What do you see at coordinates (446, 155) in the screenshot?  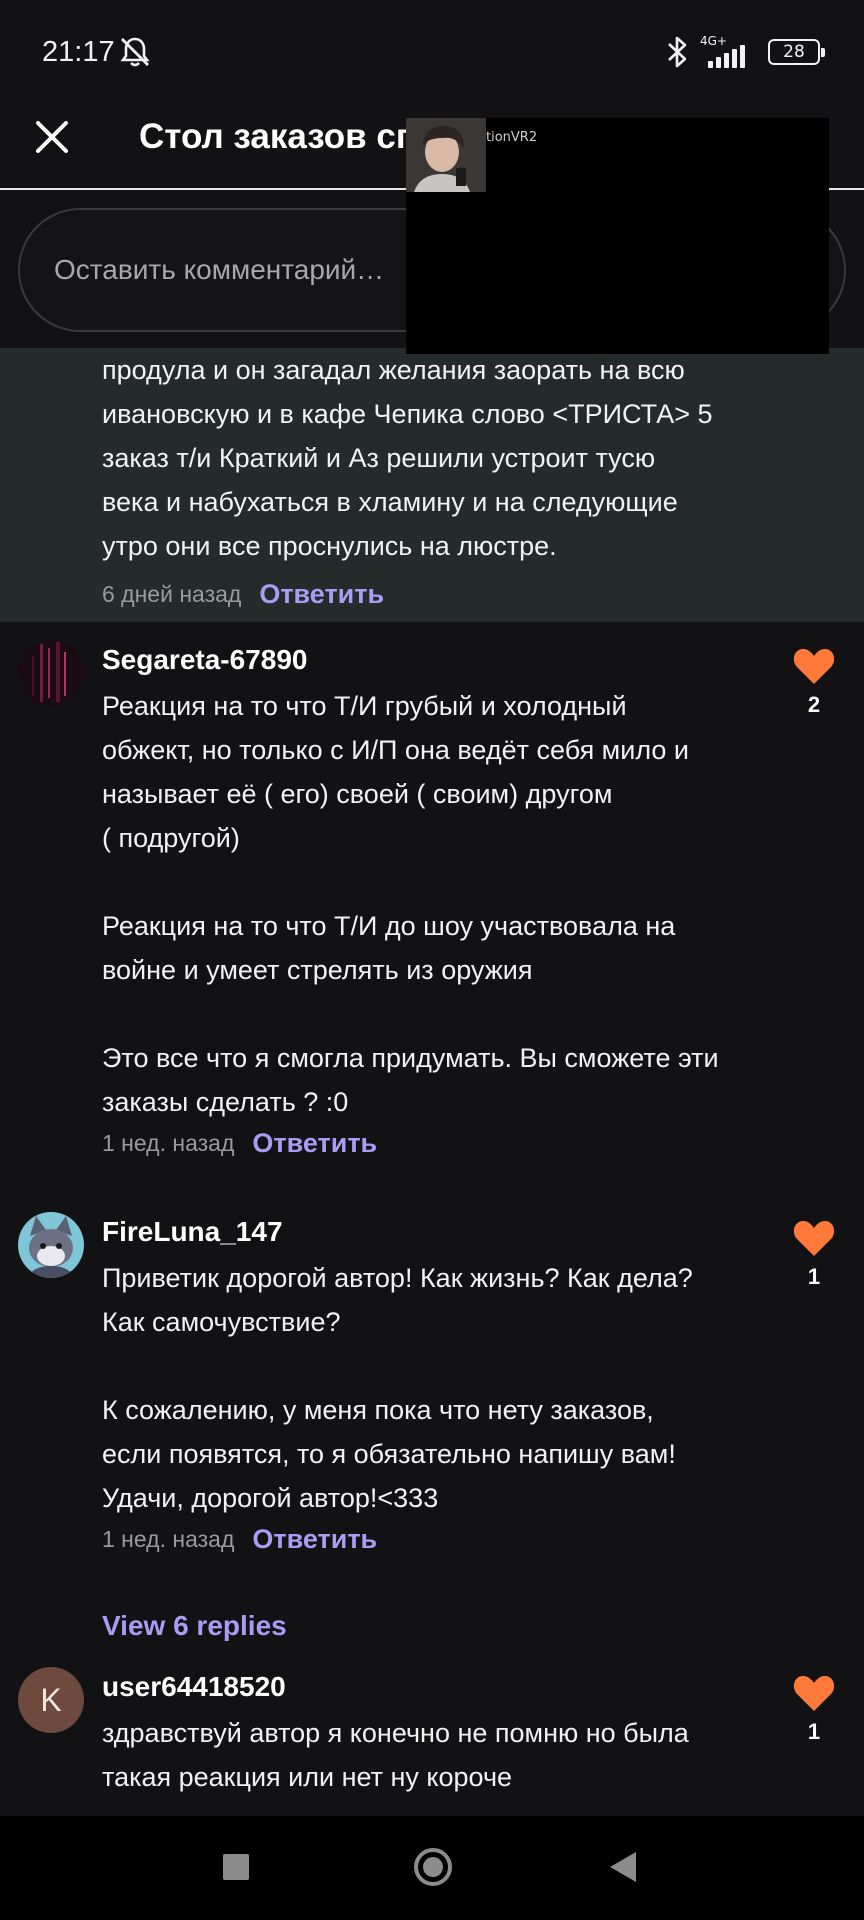 I see `video-thumbnail` at bounding box center [446, 155].